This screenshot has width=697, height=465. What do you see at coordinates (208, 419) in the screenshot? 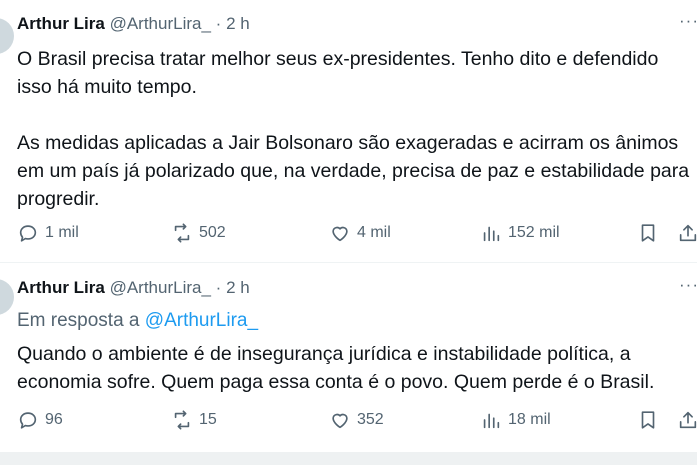
I see `retweet-count: 15` at bounding box center [208, 419].